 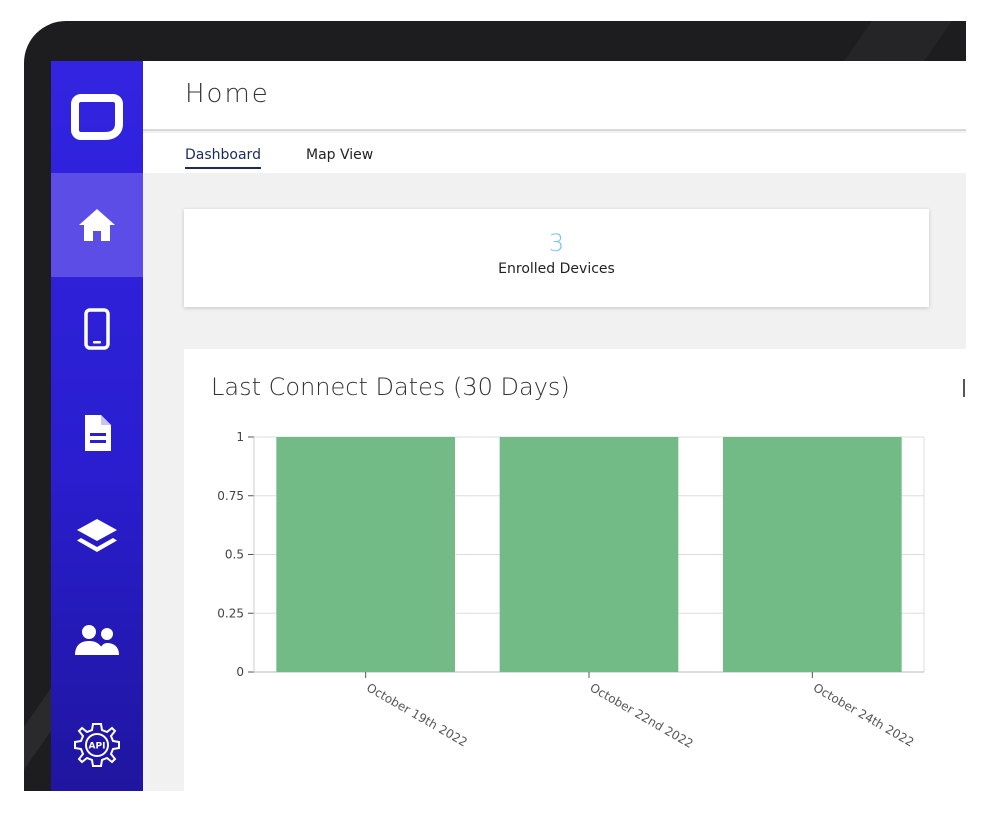 What do you see at coordinates (556, 258) in the screenshot?
I see `enrolled-devices-card: 3 Enrolled Devices` at bounding box center [556, 258].